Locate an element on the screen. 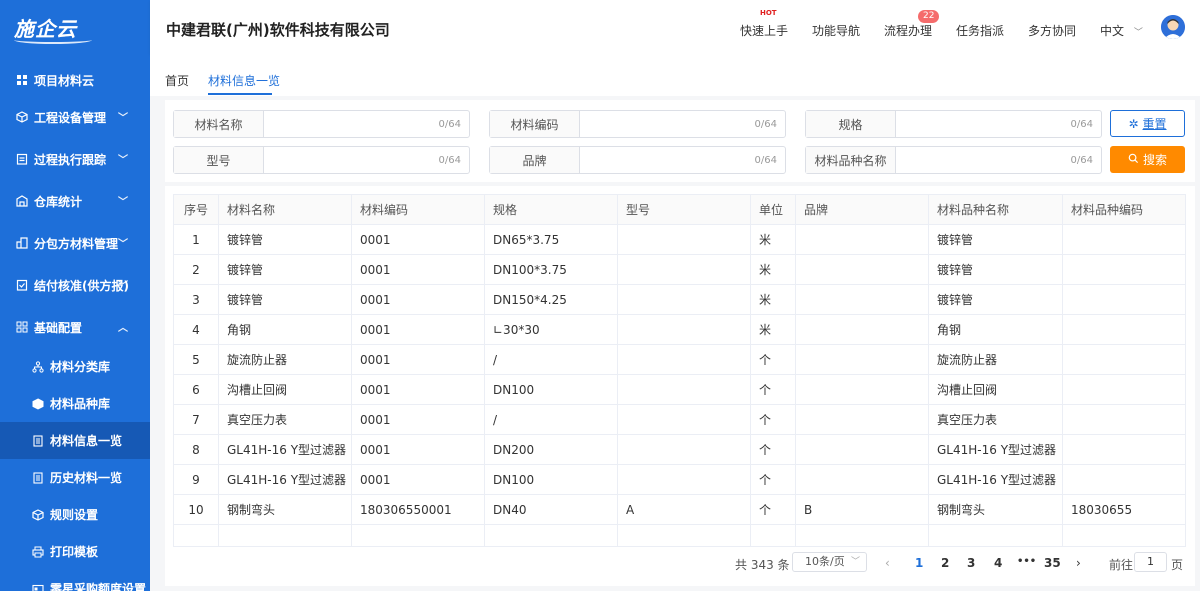 The width and height of the screenshot is (1200, 591). sidebar-item-process: 过程执行跟踪 ﹀ is located at coordinates (75, 159).